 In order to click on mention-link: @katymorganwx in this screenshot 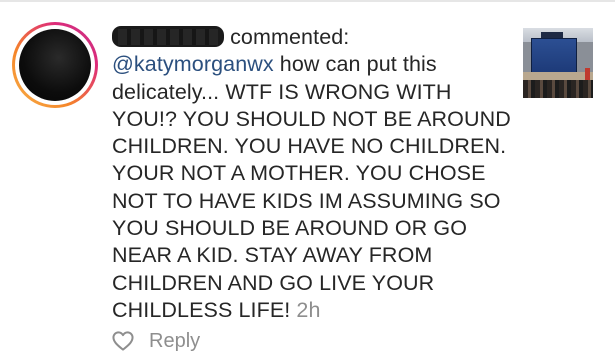, I will do `click(193, 64)`.